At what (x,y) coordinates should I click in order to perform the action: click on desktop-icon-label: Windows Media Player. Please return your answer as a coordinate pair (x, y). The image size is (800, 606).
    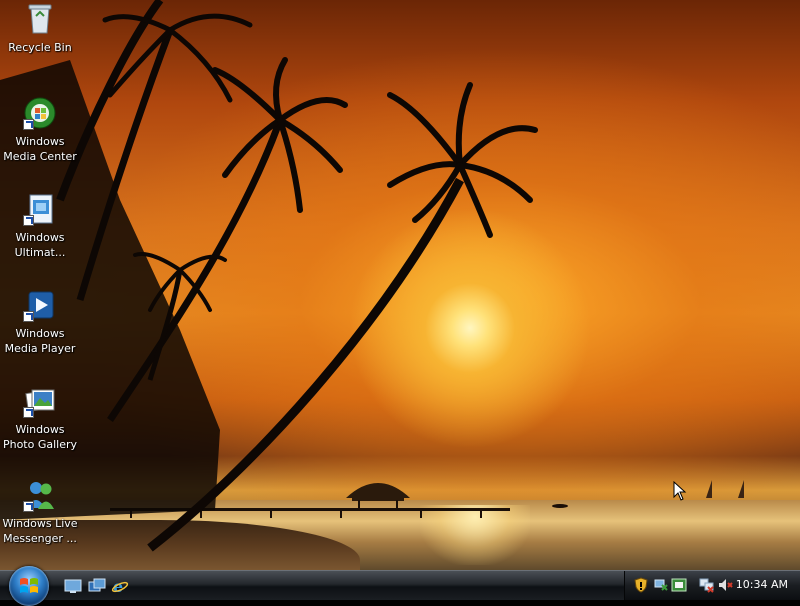
    Looking at the image, I should click on (40, 341).